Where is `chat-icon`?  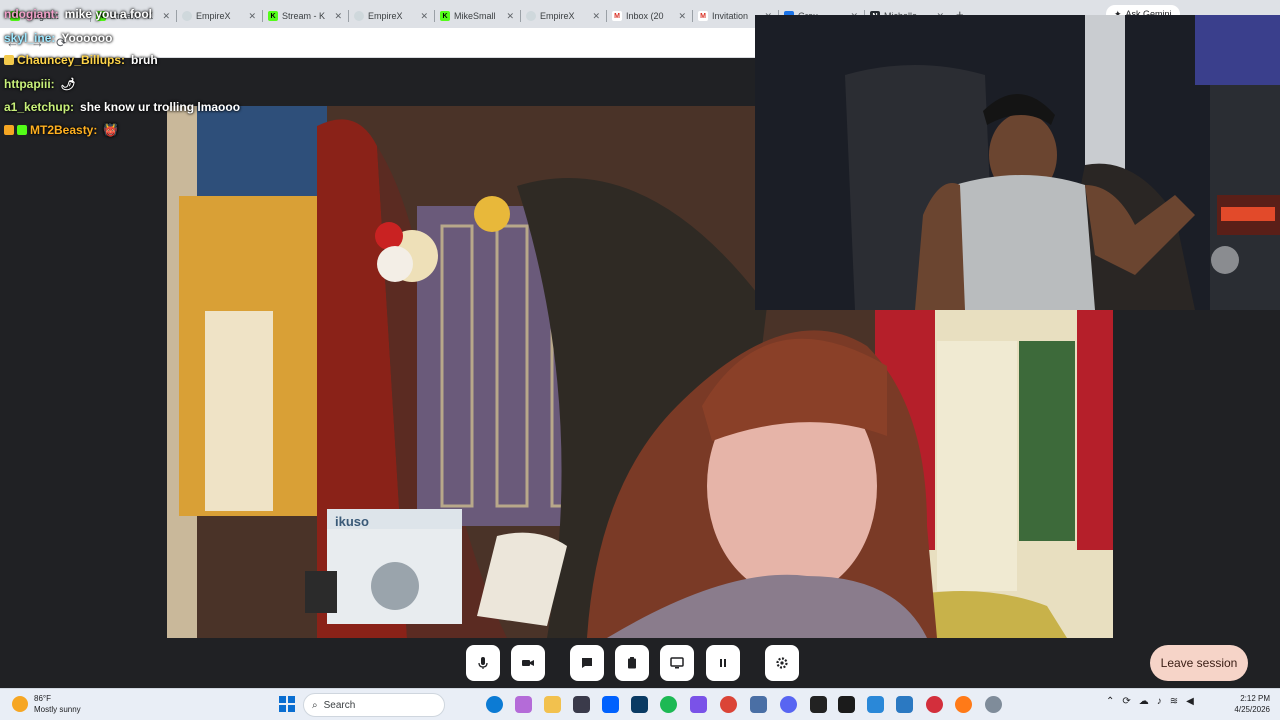
chat-icon is located at coordinates (587, 663).